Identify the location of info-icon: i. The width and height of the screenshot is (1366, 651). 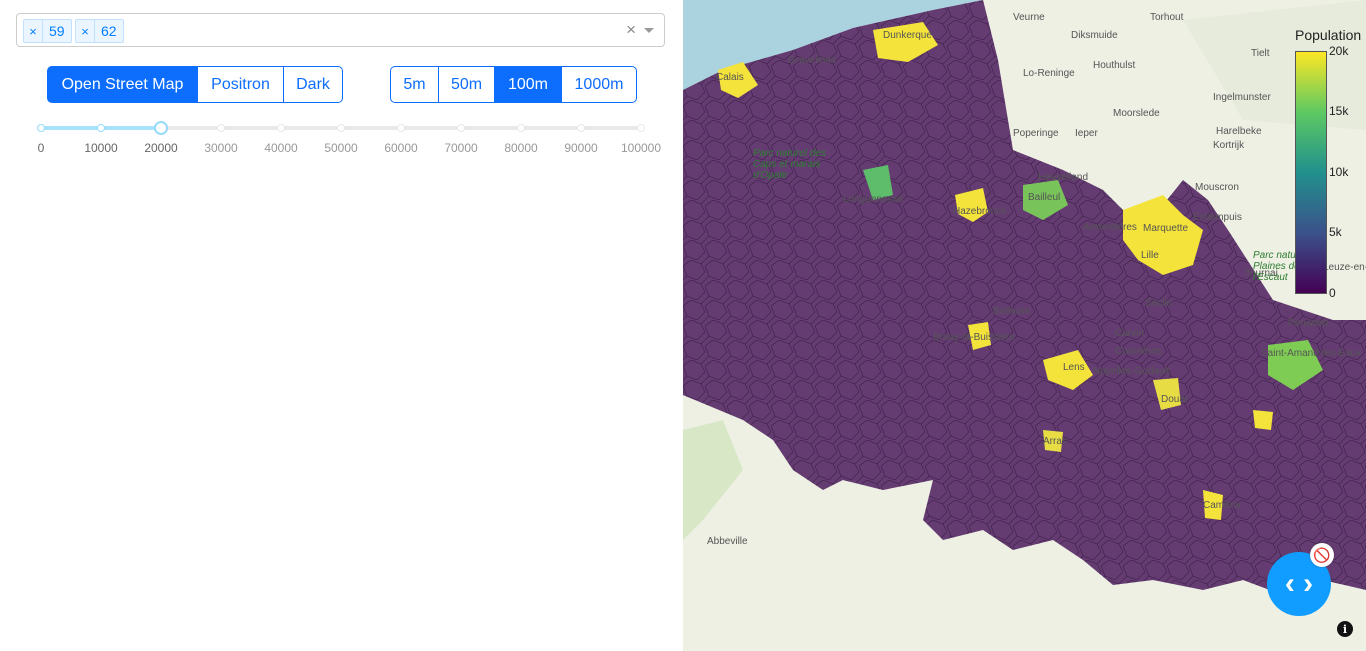
(1345, 629).